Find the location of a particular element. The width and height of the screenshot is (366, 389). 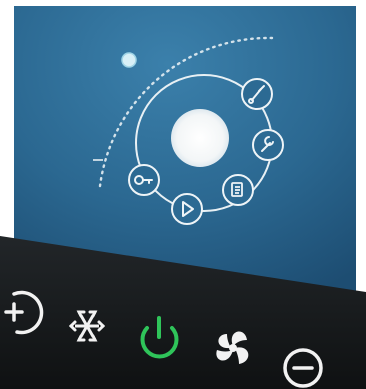

slider-knob is located at coordinates (129, 60).